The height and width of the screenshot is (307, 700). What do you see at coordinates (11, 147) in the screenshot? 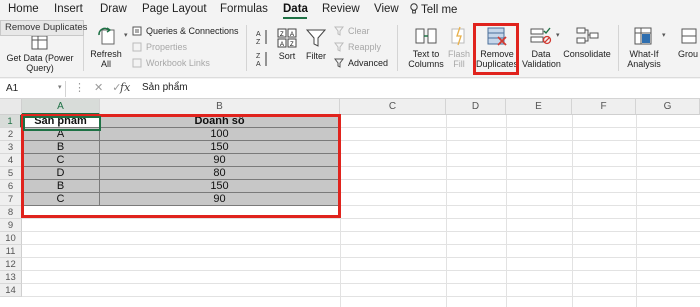
I see `row-header: 3` at bounding box center [11, 147].